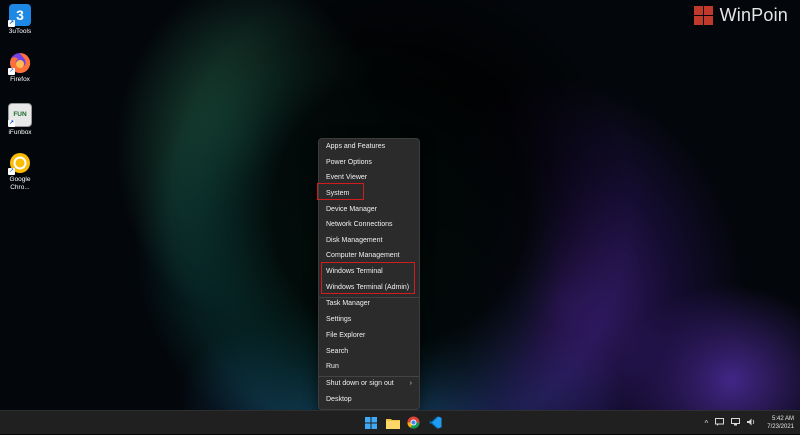 This screenshot has height=435, width=800. I want to click on firefox-icon: ↗, so click(19, 63).